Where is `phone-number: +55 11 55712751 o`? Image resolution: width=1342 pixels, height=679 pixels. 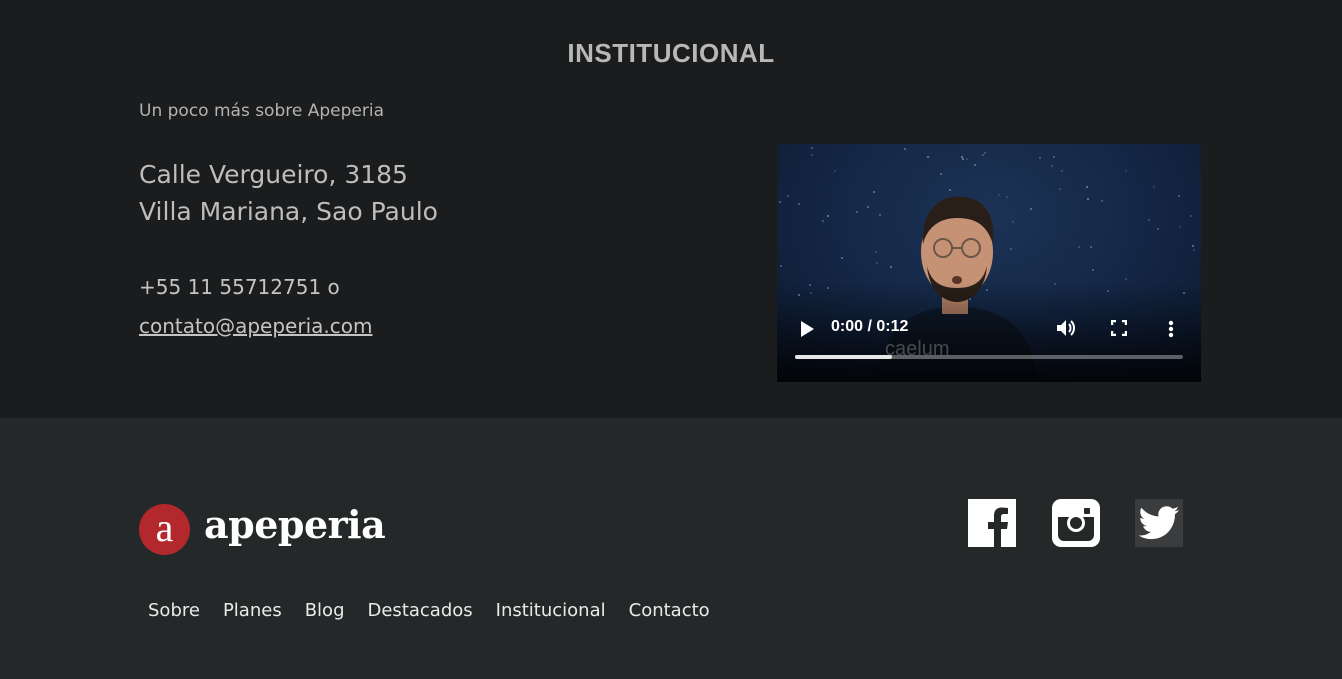
phone-number: +55 11 55712751 o is located at coordinates (239, 287).